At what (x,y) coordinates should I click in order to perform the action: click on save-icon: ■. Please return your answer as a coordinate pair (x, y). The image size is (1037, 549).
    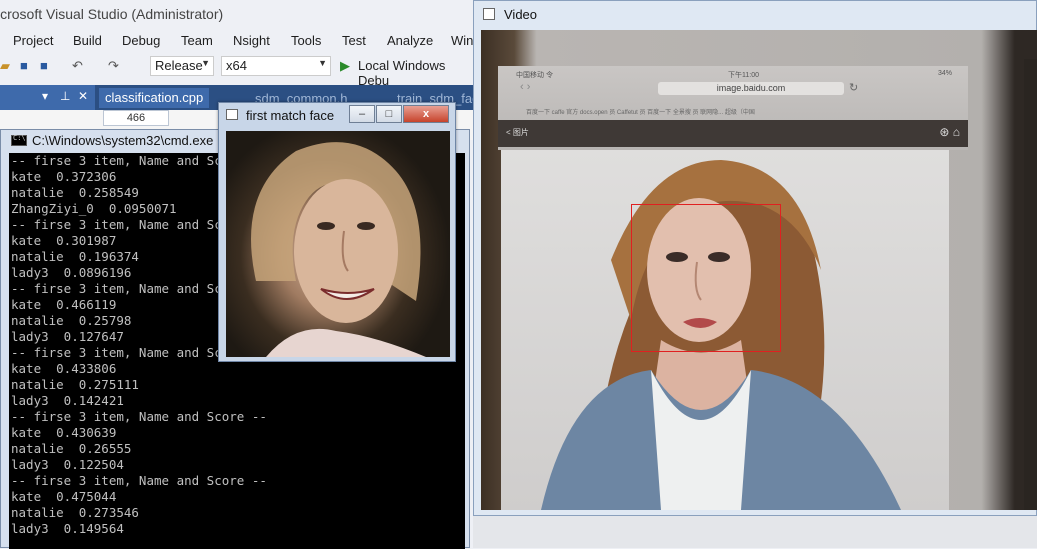
    Looking at the image, I should click on (24, 65).